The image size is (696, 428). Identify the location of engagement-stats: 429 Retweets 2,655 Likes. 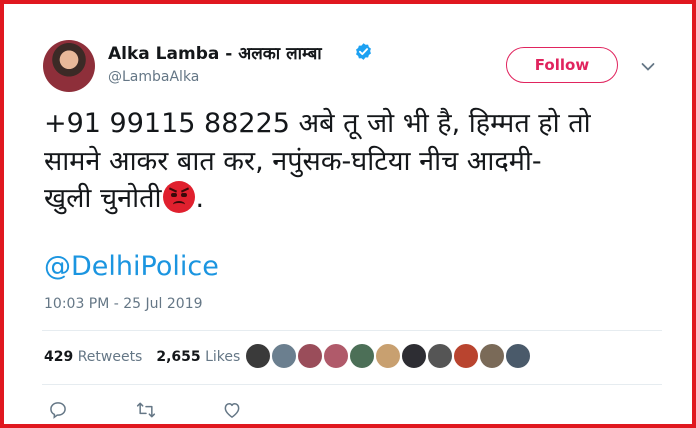
(142, 357).